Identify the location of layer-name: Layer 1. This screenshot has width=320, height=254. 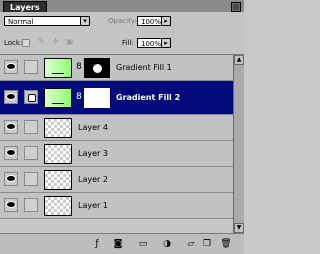
(93, 205).